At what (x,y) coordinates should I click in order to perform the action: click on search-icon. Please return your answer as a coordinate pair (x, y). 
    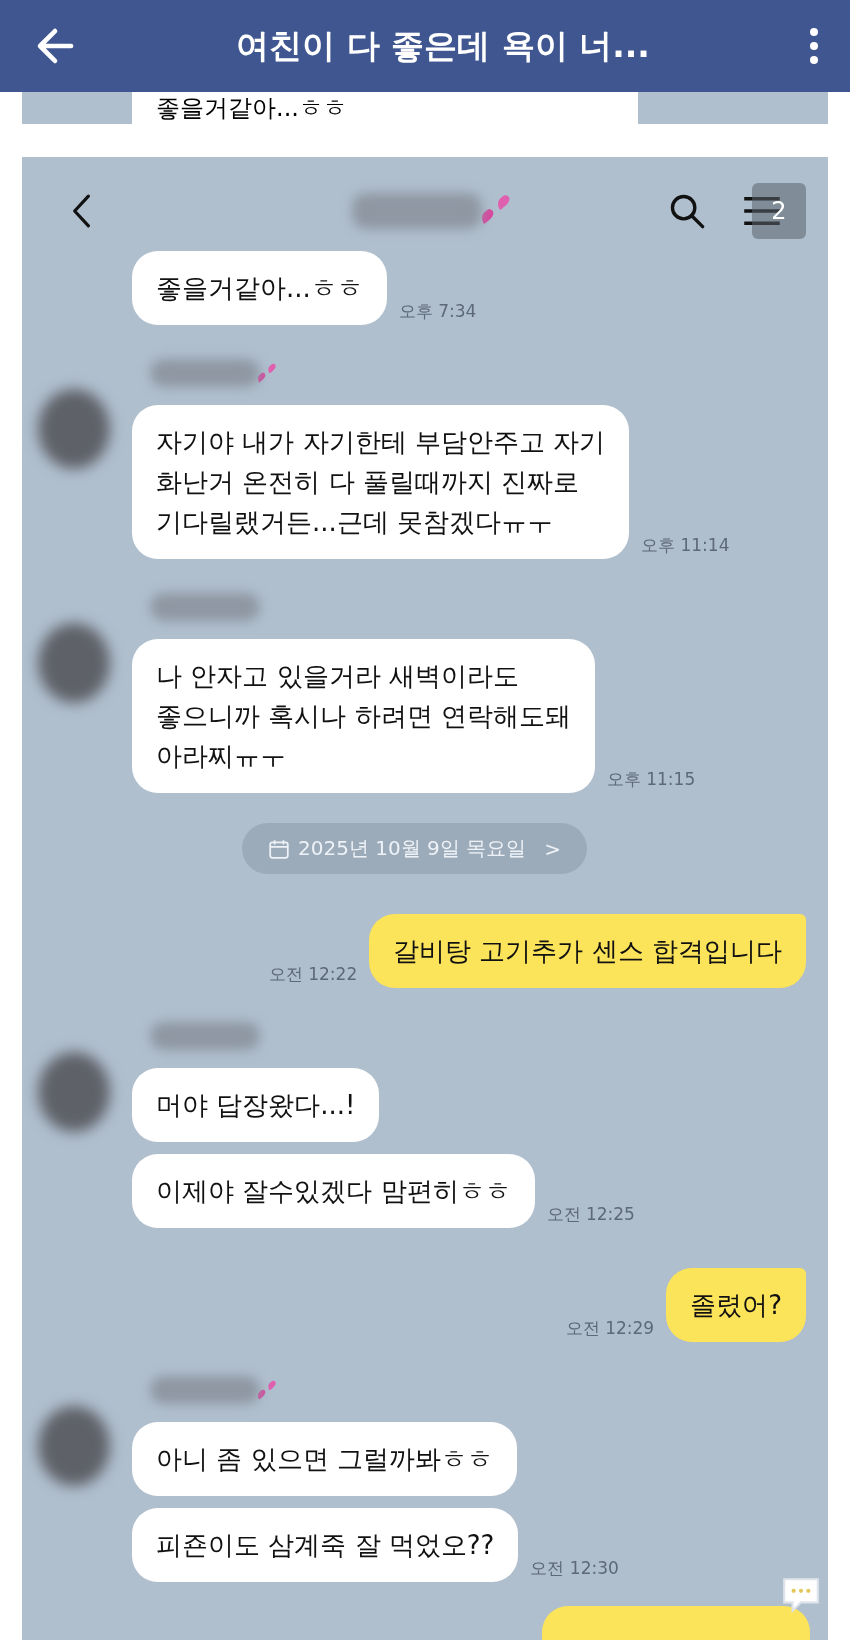
    Looking at the image, I should click on (687, 211).